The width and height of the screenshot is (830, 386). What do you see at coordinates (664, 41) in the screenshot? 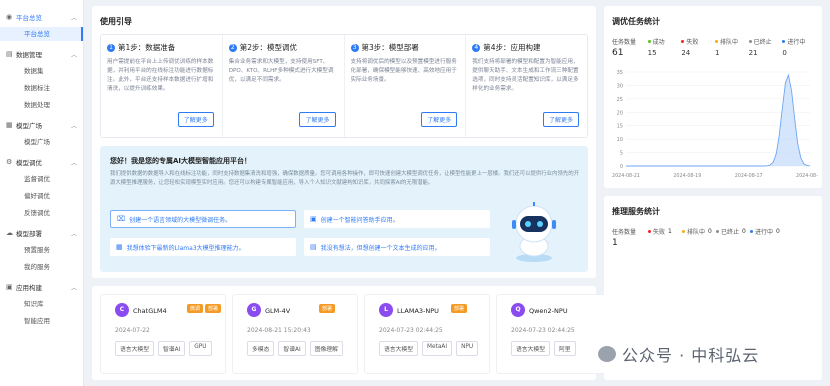
I see `status-legend: 成功` at bounding box center [664, 41].